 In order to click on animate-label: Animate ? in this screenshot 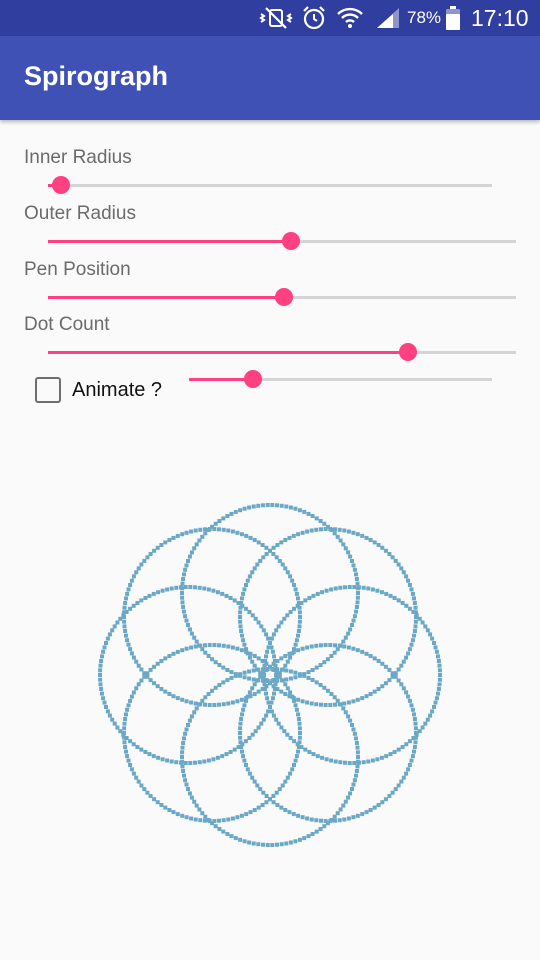, I will do `click(117, 390)`.